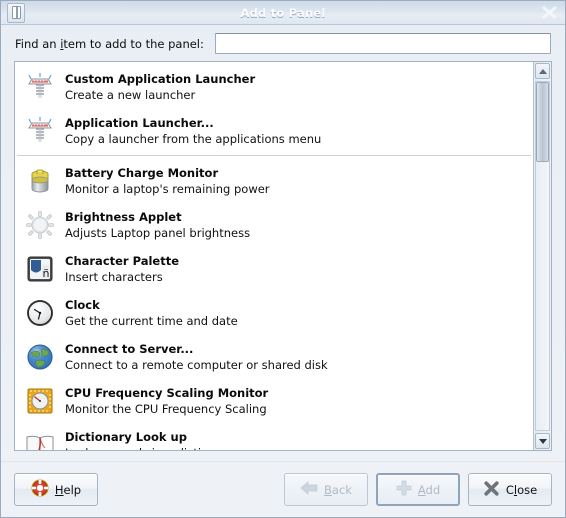 Image resolution: width=566 pixels, height=518 pixels. I want to click on list-item-description: Get the current time and date, so click(151, 320).